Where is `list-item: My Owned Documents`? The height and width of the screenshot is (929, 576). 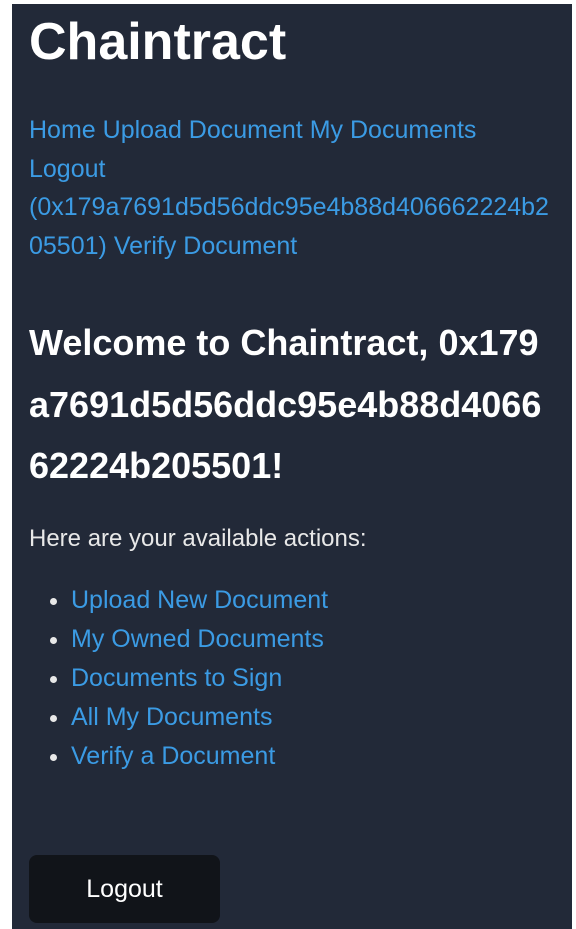 list-item: My Owned Documents is located at coordinates (302, 639).